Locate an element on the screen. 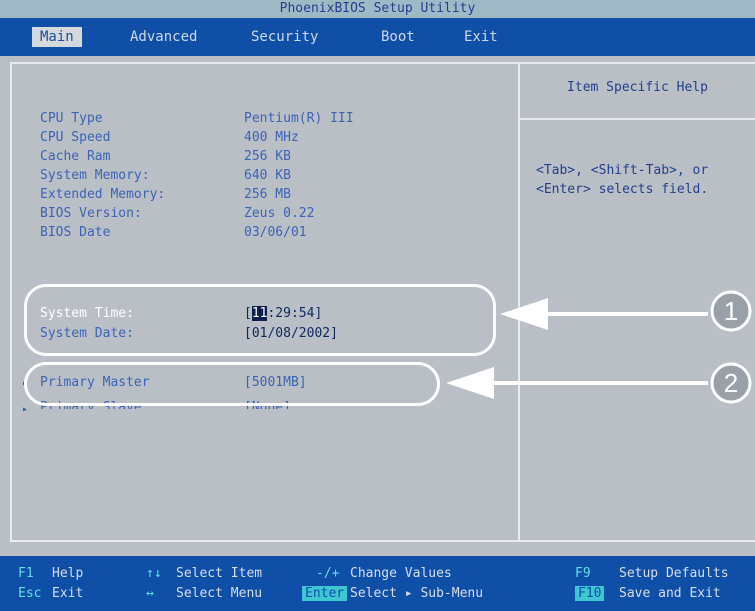 Image resolution: width=755 pixels, height=611 pixels. submenu-arrow-icon: ▸ is located at coordinates (25, 409).